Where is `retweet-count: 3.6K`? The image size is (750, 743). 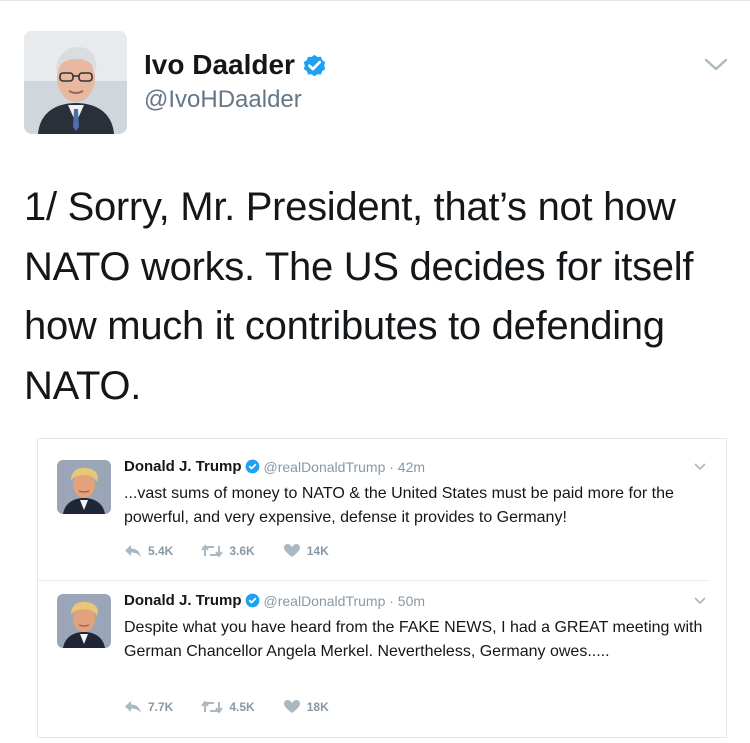 retweet-count: 3.6K is located at coordinates (242, 550).